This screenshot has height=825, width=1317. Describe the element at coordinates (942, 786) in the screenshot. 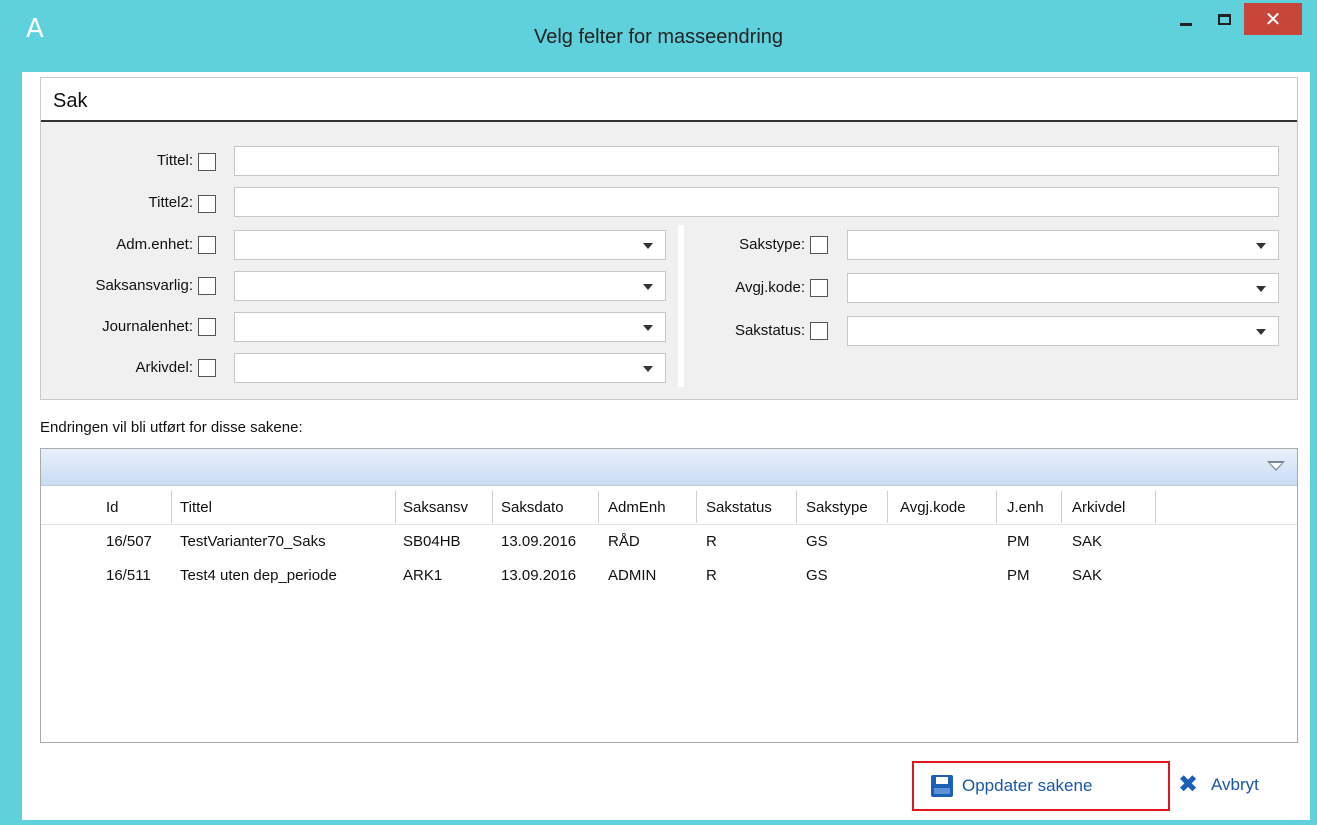

I see `save-icon` at that location.